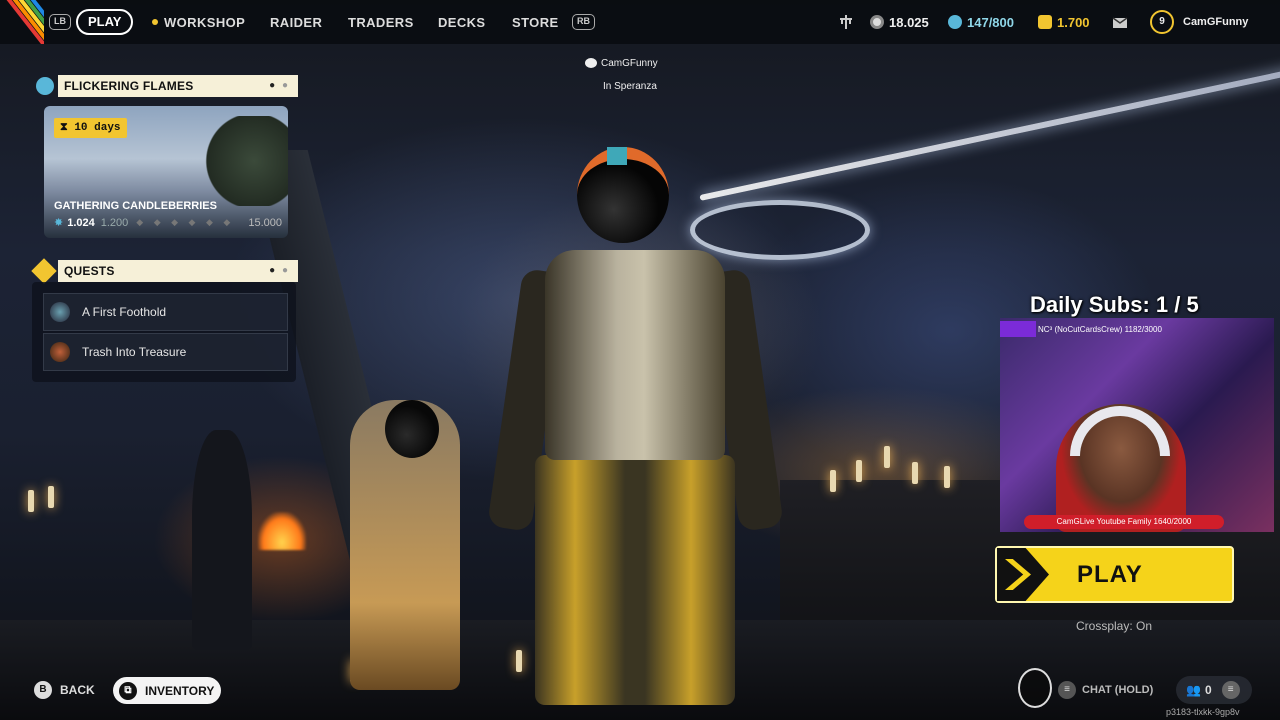 The height and width of the screenshot is (720, 1280). Describe the element at coordinates (1073, 22) in the screenshot. I see `tokens-value: 1.700` at that location.